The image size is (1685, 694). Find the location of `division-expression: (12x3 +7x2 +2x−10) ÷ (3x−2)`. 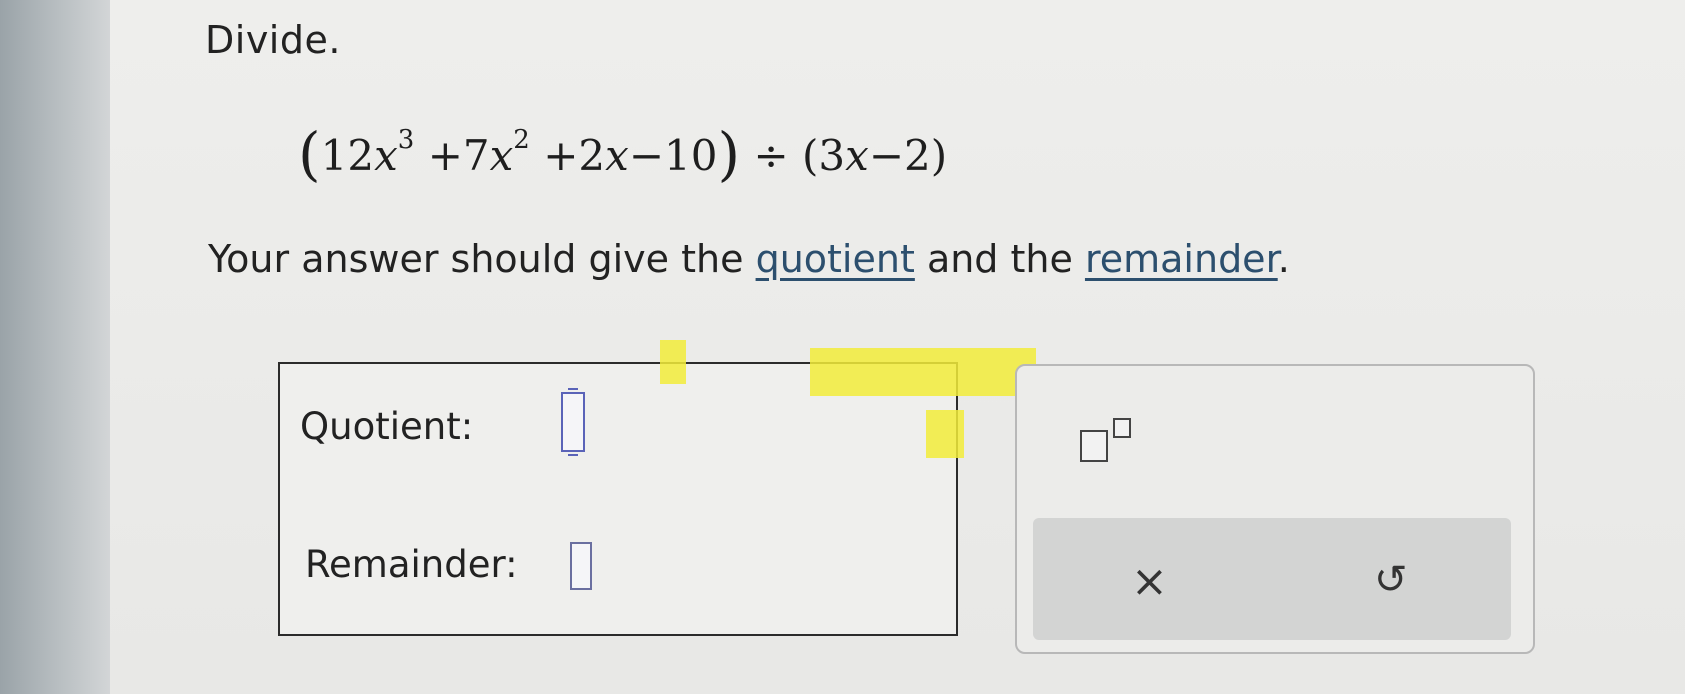

division-expression: (12x3 +7x2 +2x−10) ÷ (3x−2) is located at coordinates (622, 154).